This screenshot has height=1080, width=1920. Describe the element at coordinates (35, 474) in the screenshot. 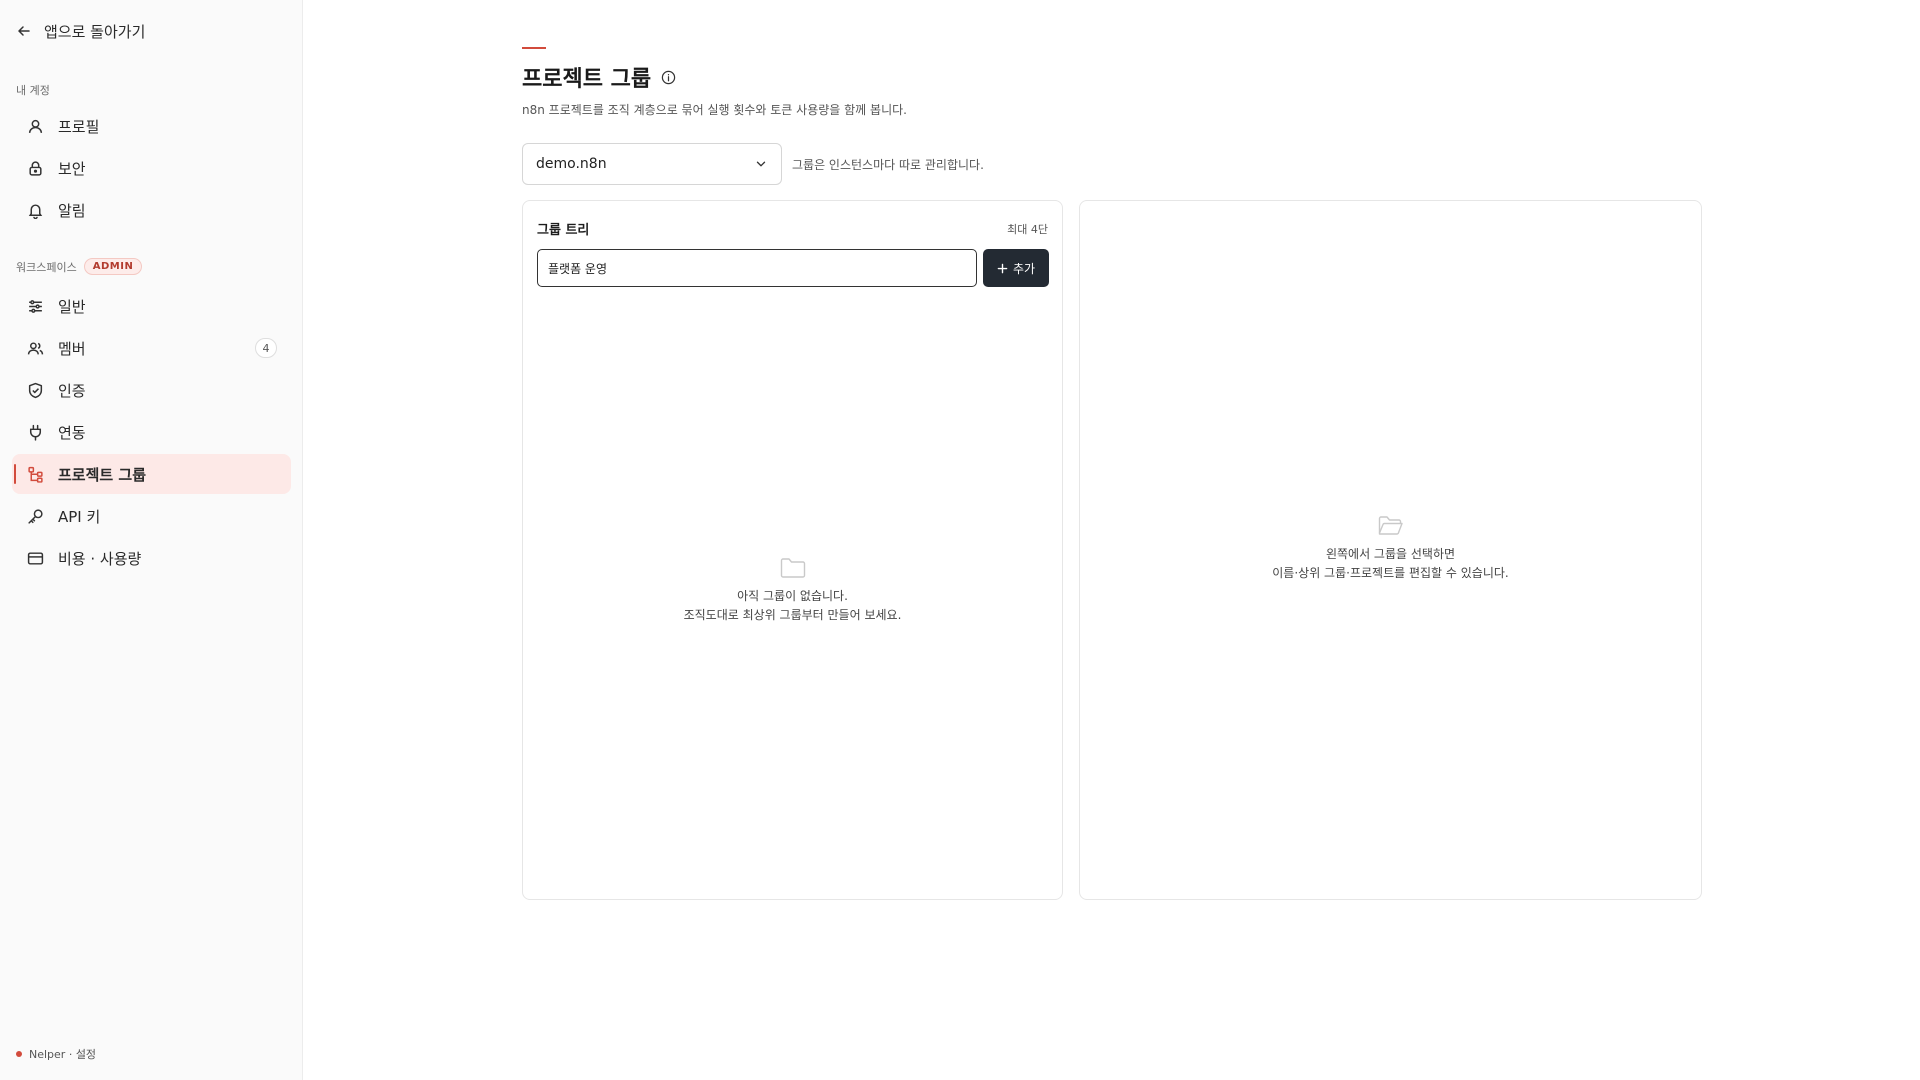

I see `hierarchy-icon` at that location.